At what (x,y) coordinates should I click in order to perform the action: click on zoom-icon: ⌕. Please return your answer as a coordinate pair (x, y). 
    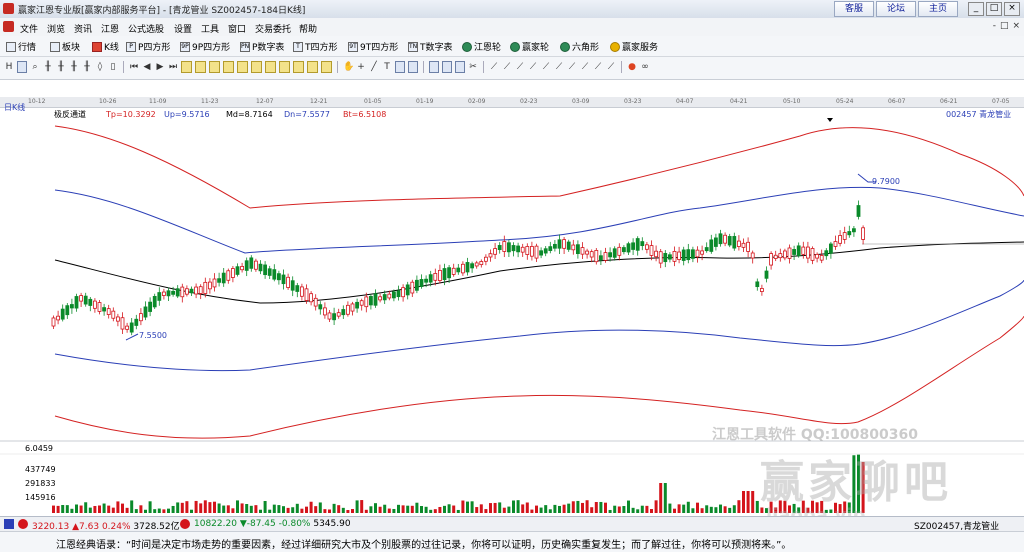
    Looking at the image, I should click on (35, 67).